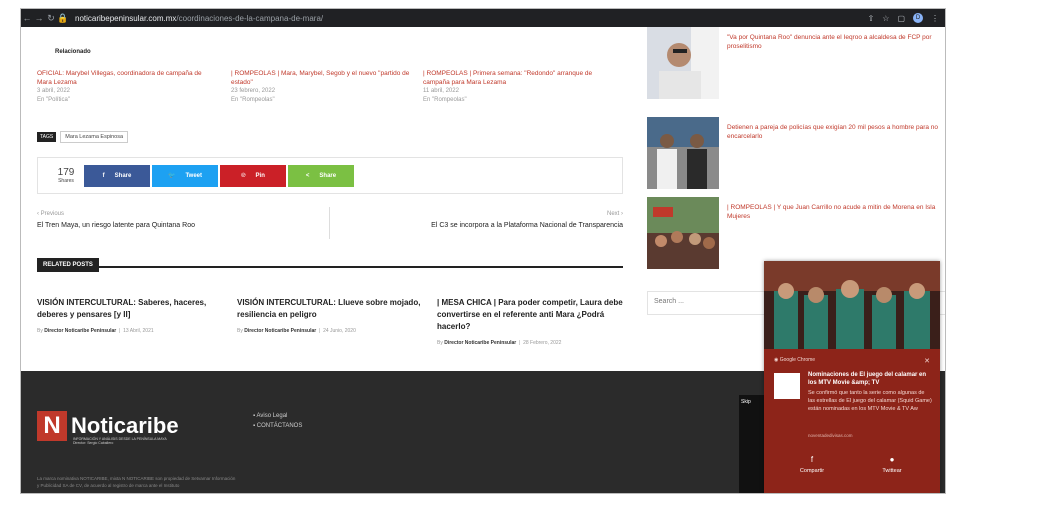 The height and width of the screenshot is (509, 1051). I want to click on logo-name: Noticaribe, so click(125, 425).